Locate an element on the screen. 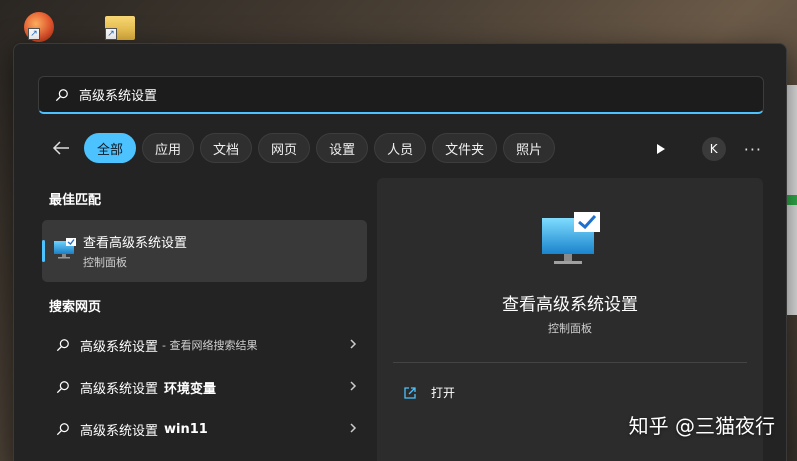 This screenshot has width=797, height=461. open-label: 打开 is located at coordinates (443, 393).